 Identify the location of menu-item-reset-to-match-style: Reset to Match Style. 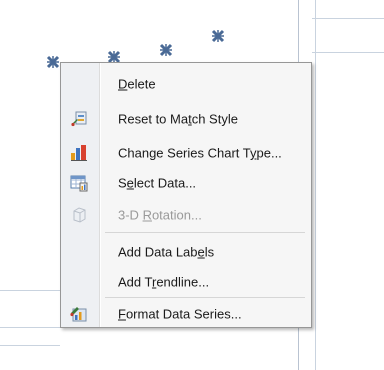
(186, 119).